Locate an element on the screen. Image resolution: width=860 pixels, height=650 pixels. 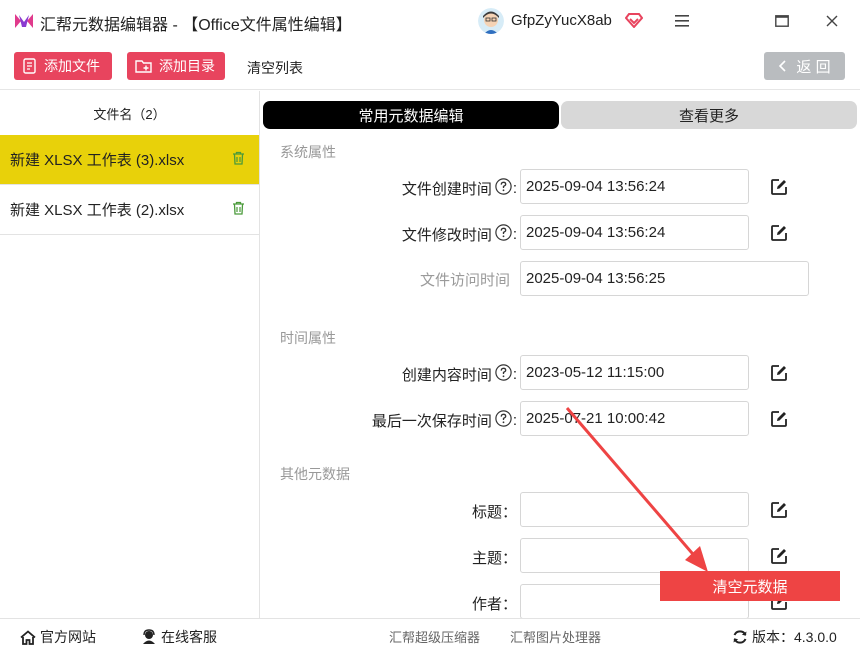
clear-list-button: 清空列表 is located at coordinates (275, 68).